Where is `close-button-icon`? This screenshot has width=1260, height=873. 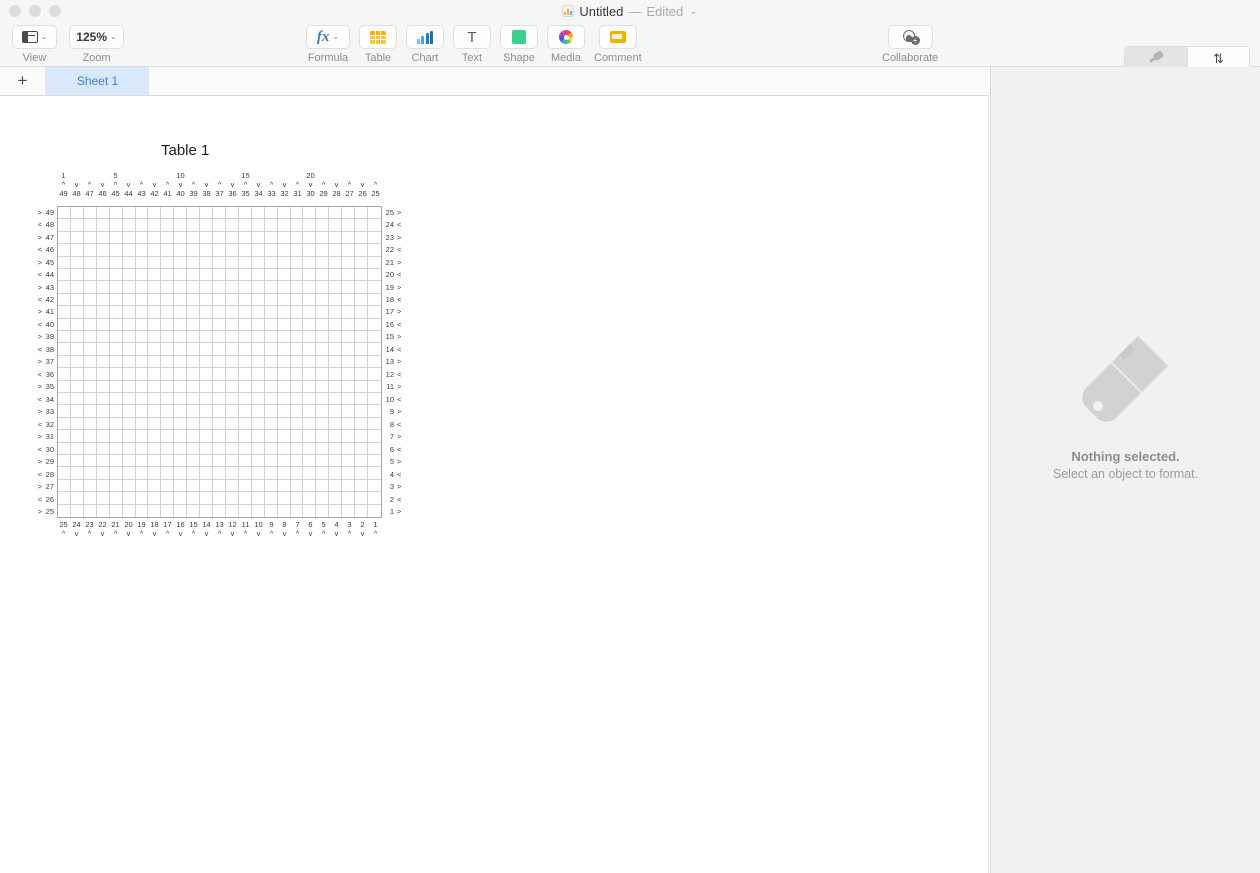 close-button-icon is located at coordinates (15, 11).